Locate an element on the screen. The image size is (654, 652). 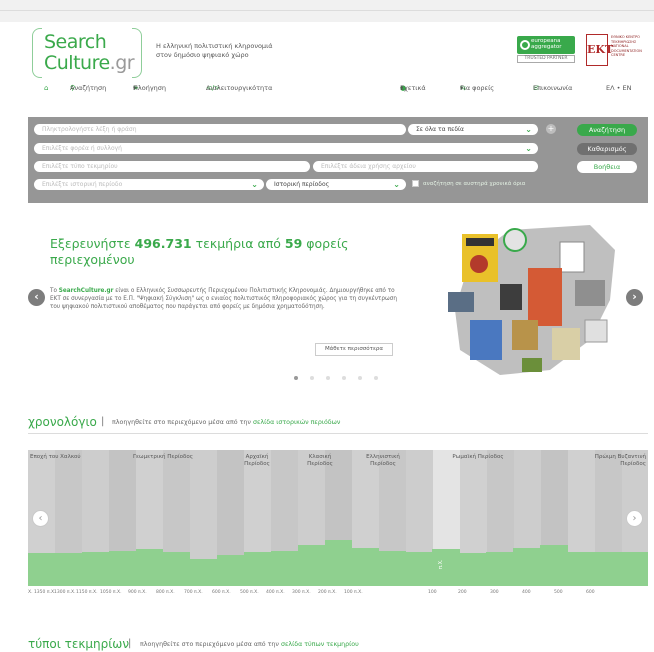
collage-vase is located at coordinates (511, 297).